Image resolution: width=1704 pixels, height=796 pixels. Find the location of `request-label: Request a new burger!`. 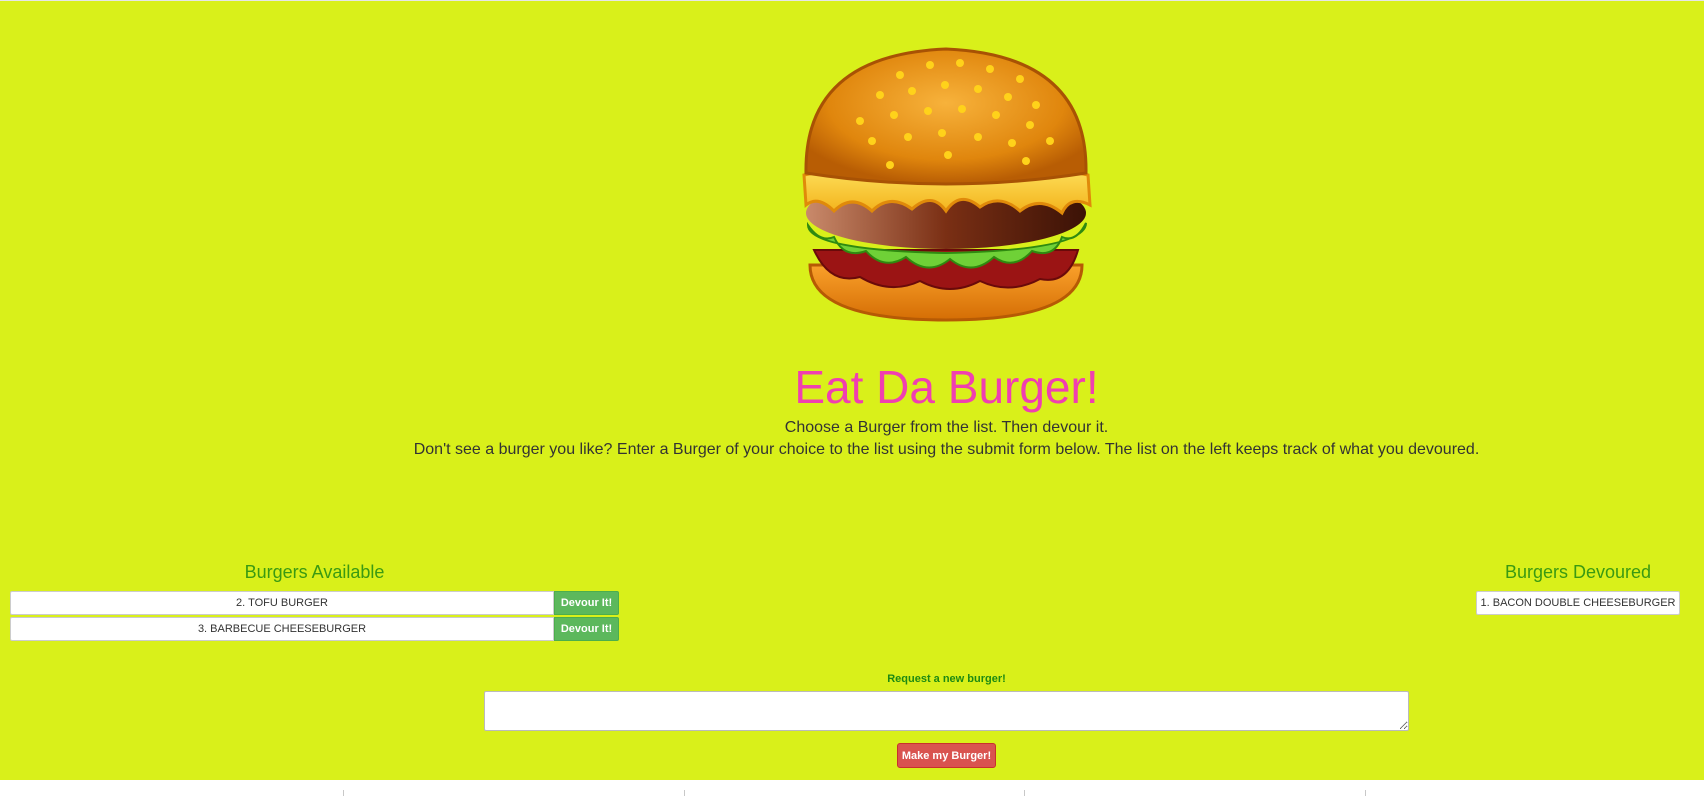

request-label: Request a new burger! is located at coordinates (946, 679).